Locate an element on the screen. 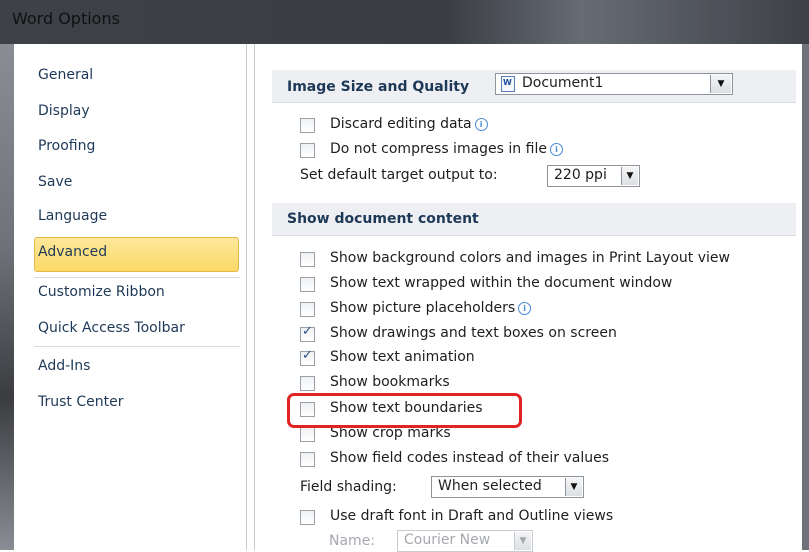 This screenshot has height=552, width=809. field-shading-label: Field shading: is located at coordinates (348, 487).